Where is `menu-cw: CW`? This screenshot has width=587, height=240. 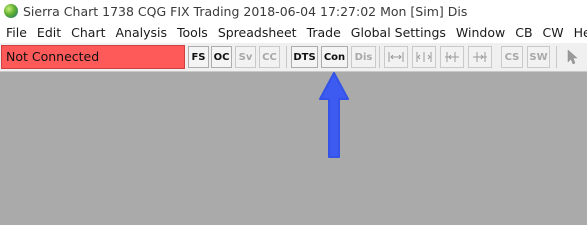
menu-cw: CW is located at coordinates (553, 32).